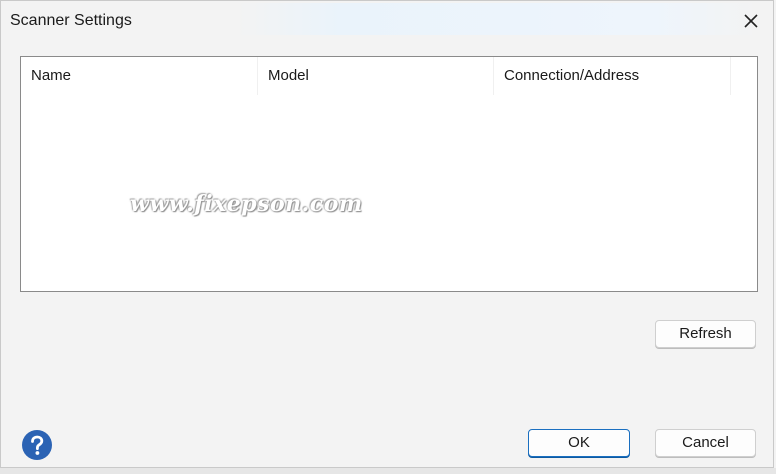 Image resolution: width=776 pixels, height=474 pixels. What do you see at coordinates (612, 76) in the screenshot?
I see `column-header-connection-address: Connection/Address` at bounding box center [612, 76].